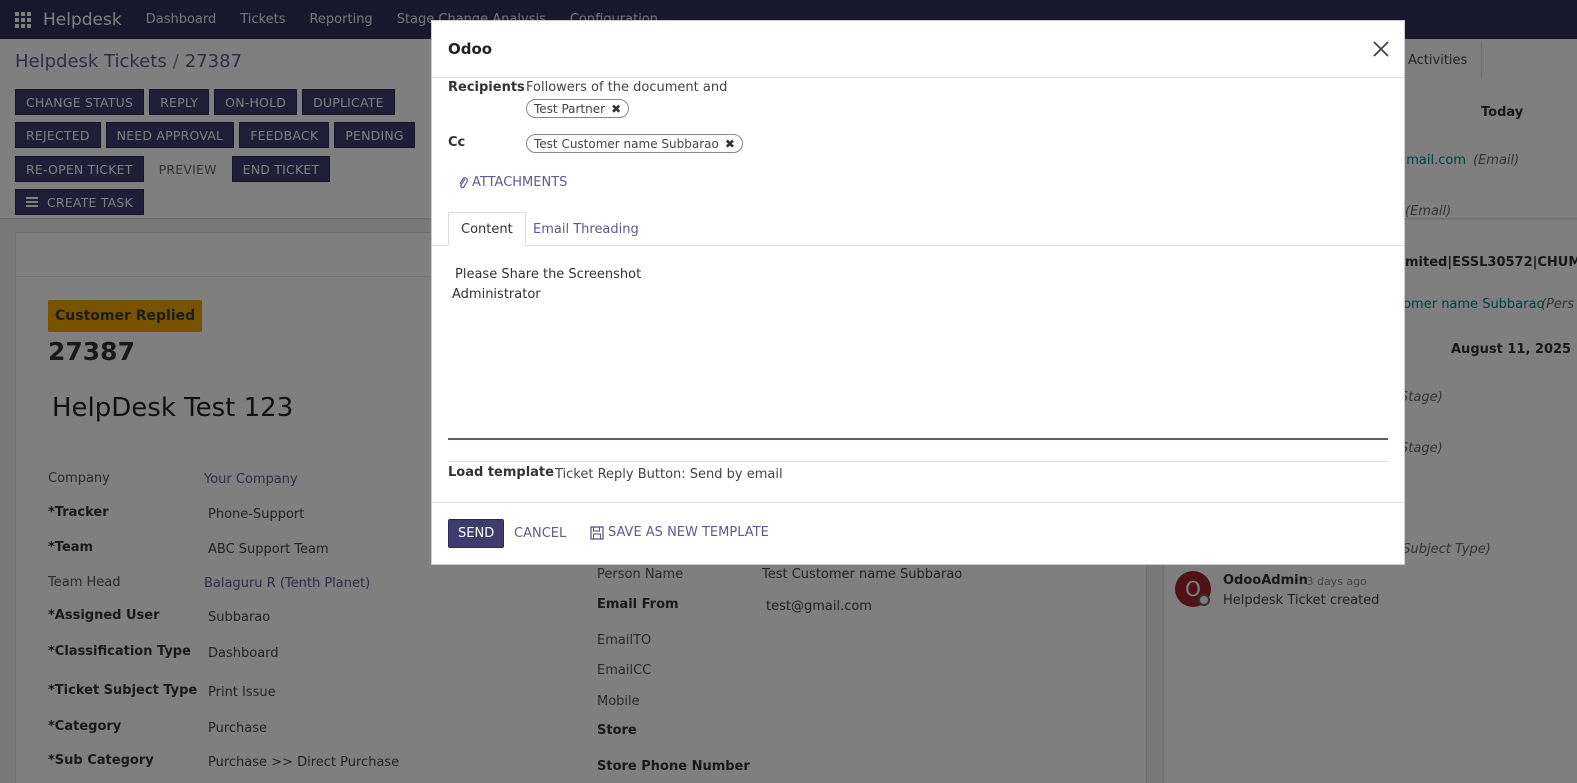 This screenshot has width=1577, height=783. Describe the element at coordinates (597, 532) in the screenshot. I see `floppy-disk-icon` at that location.